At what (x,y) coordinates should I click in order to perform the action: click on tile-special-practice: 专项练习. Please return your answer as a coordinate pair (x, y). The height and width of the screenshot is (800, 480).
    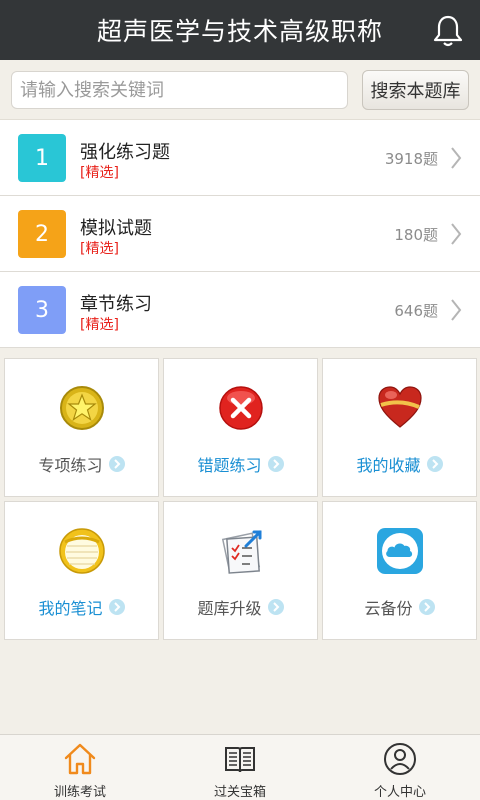
    Looking at the image, I should click on (81, 427).